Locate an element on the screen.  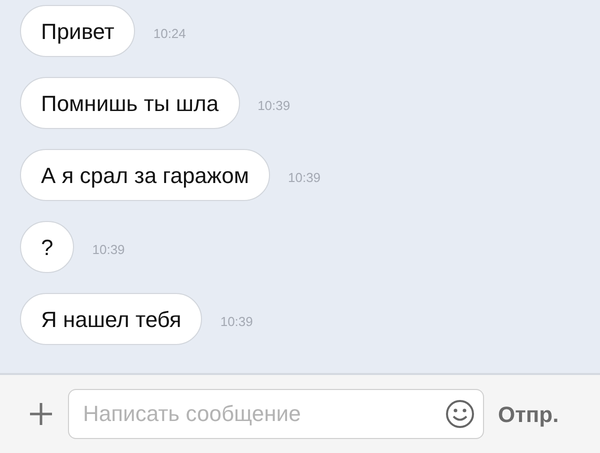
message-bubble: ? is located at coordinates (47, 247).